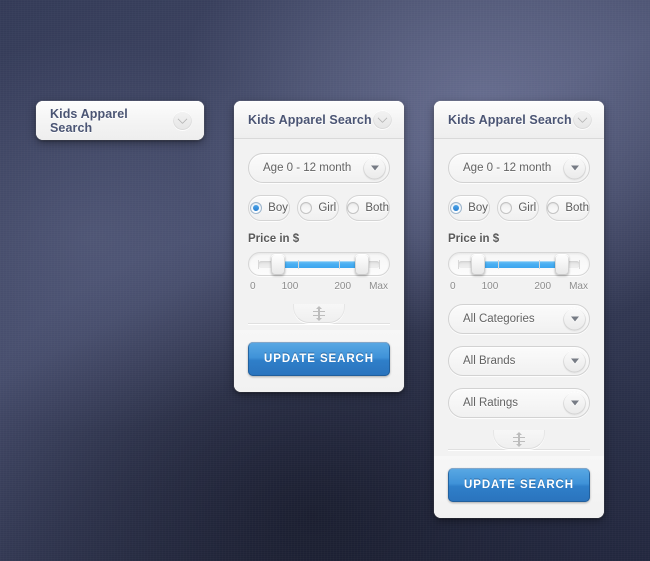  I want to click on categories-field: All Categories, so click(519, 319).